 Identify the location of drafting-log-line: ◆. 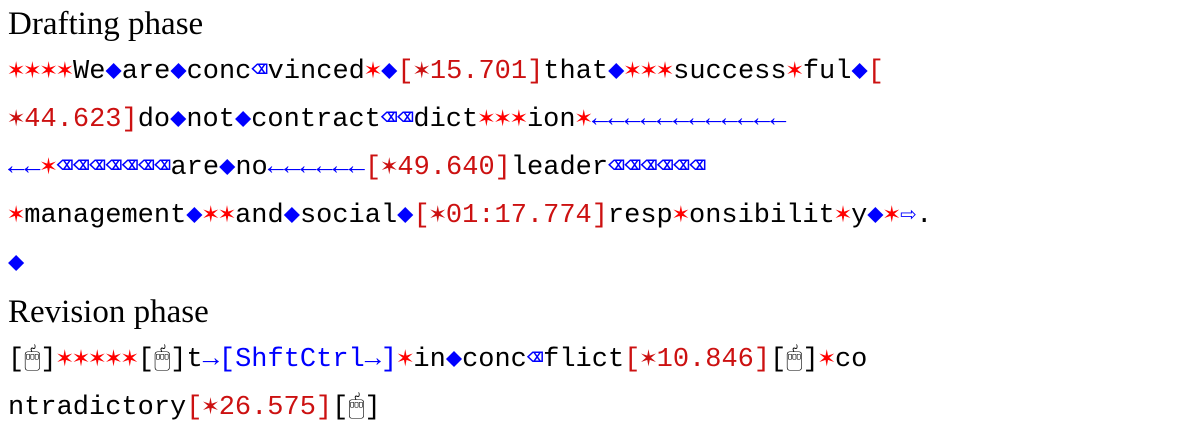
(598, 264).